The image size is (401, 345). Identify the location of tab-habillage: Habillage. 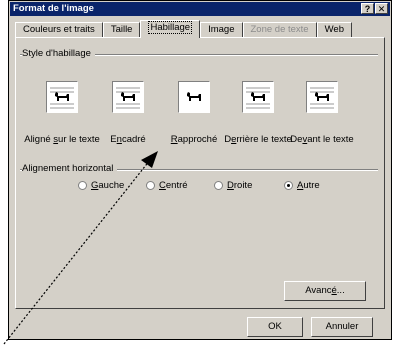
(170, 29).